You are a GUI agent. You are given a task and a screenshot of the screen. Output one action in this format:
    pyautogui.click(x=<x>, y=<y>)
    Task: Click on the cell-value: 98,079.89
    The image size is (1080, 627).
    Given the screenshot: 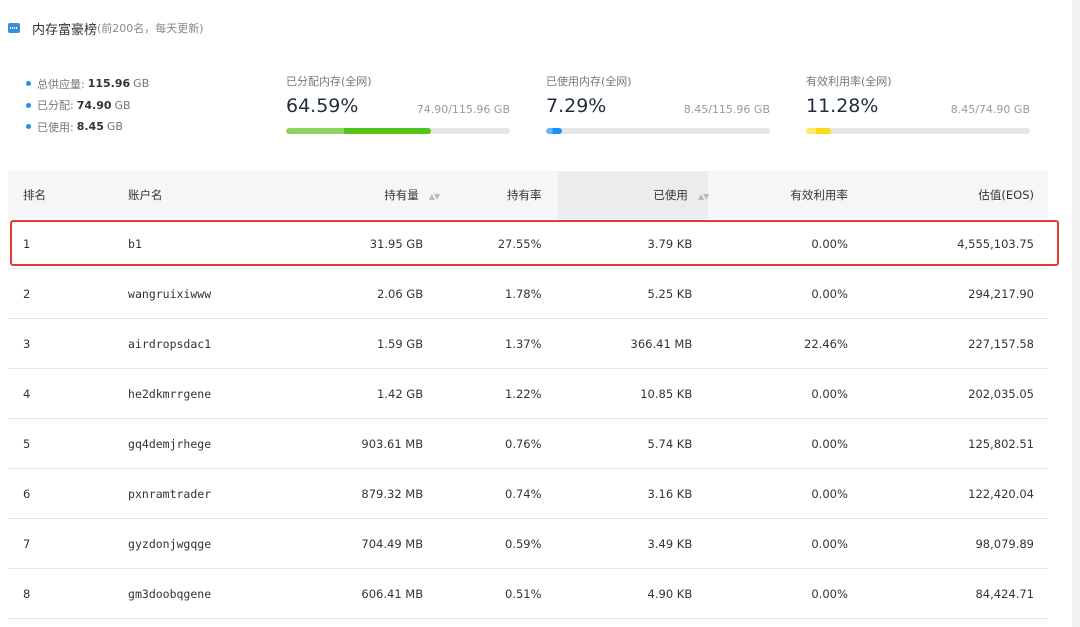 What is the action you would take?
    pyautogui.click(x=955, y=543)
    